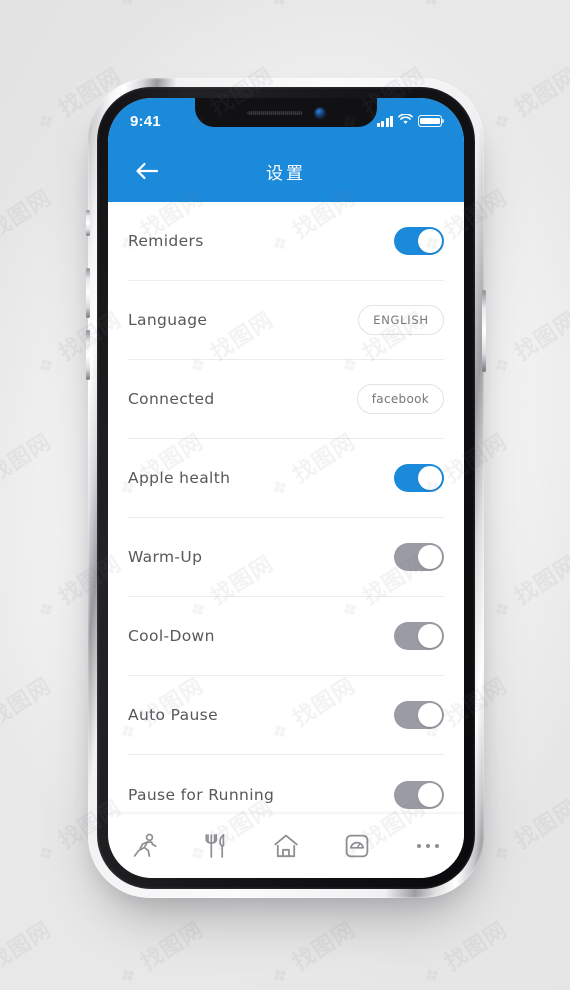 The height and width of the screenshot is (990, 570). I want to click on row-label: Warm-Up, so click(165, 557).